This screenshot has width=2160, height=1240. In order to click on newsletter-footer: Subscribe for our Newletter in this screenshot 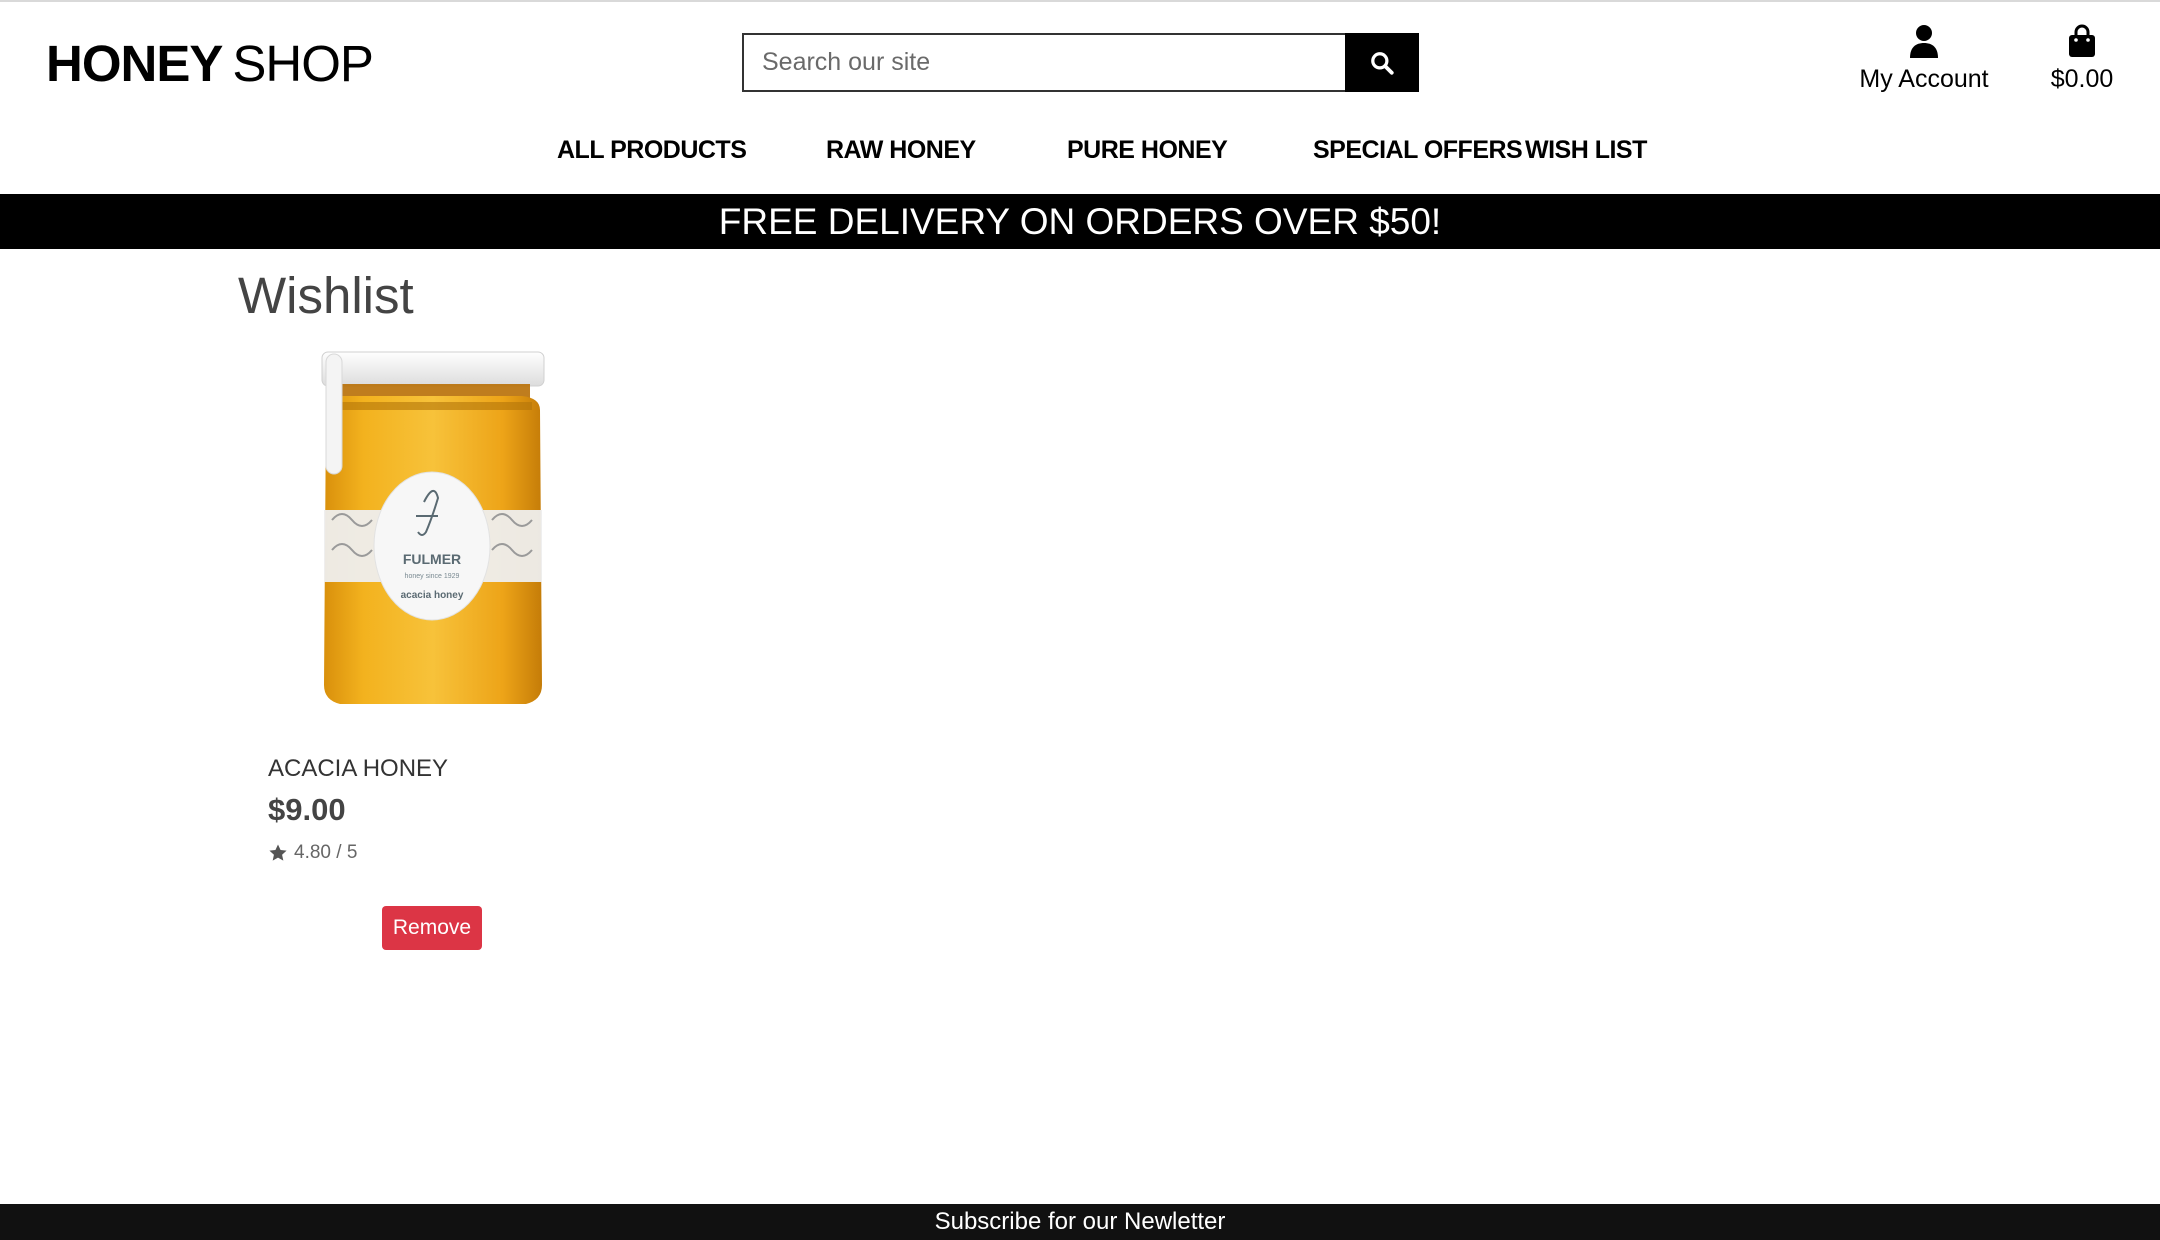, I will do `click(1080, 1222)`.